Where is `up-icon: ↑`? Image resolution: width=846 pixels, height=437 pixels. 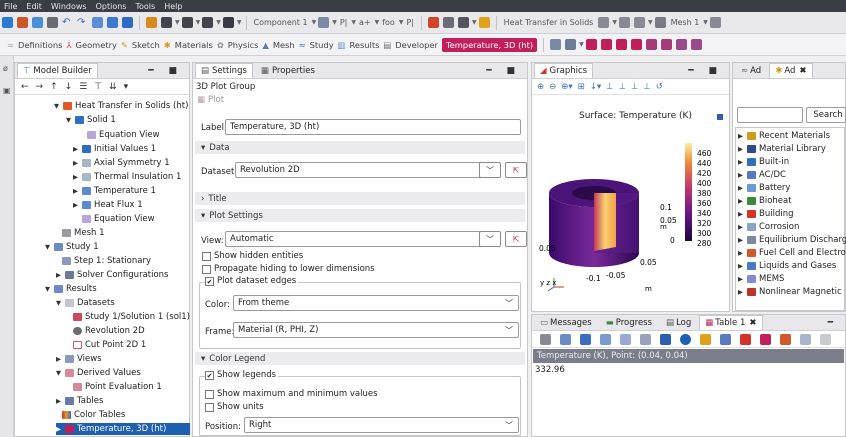 up-icon: ↑ is located at coordinates (54, 87).